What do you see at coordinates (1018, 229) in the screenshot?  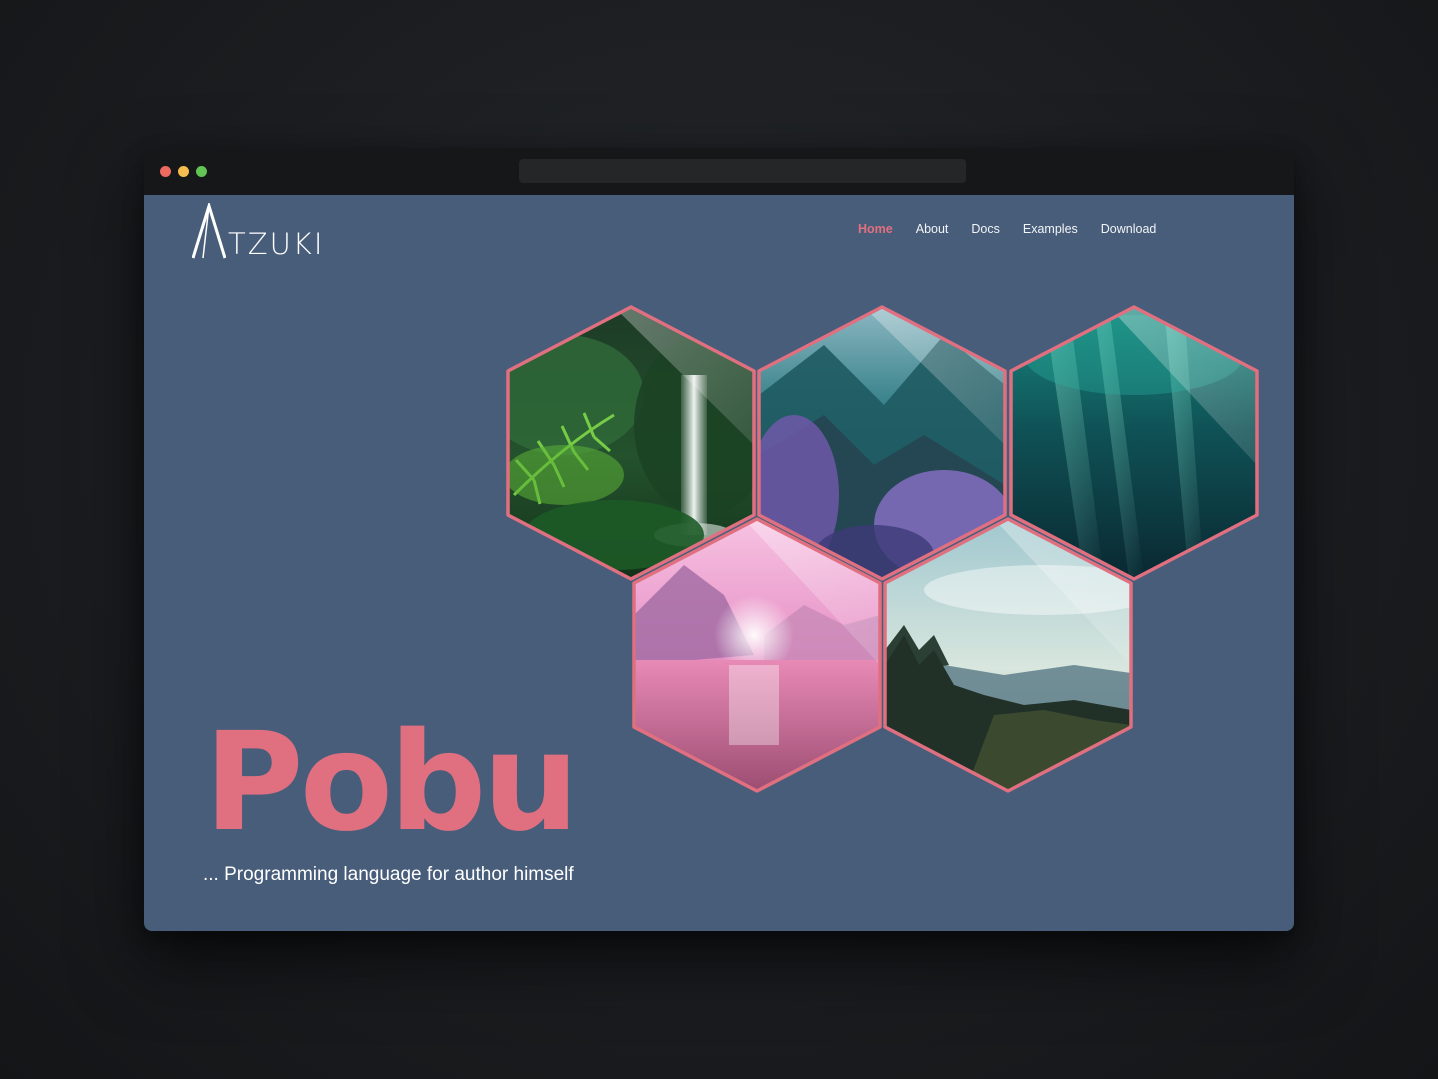 I see `main-nav: Home About Docs Examples Download` at bounding box center [1018, 229].